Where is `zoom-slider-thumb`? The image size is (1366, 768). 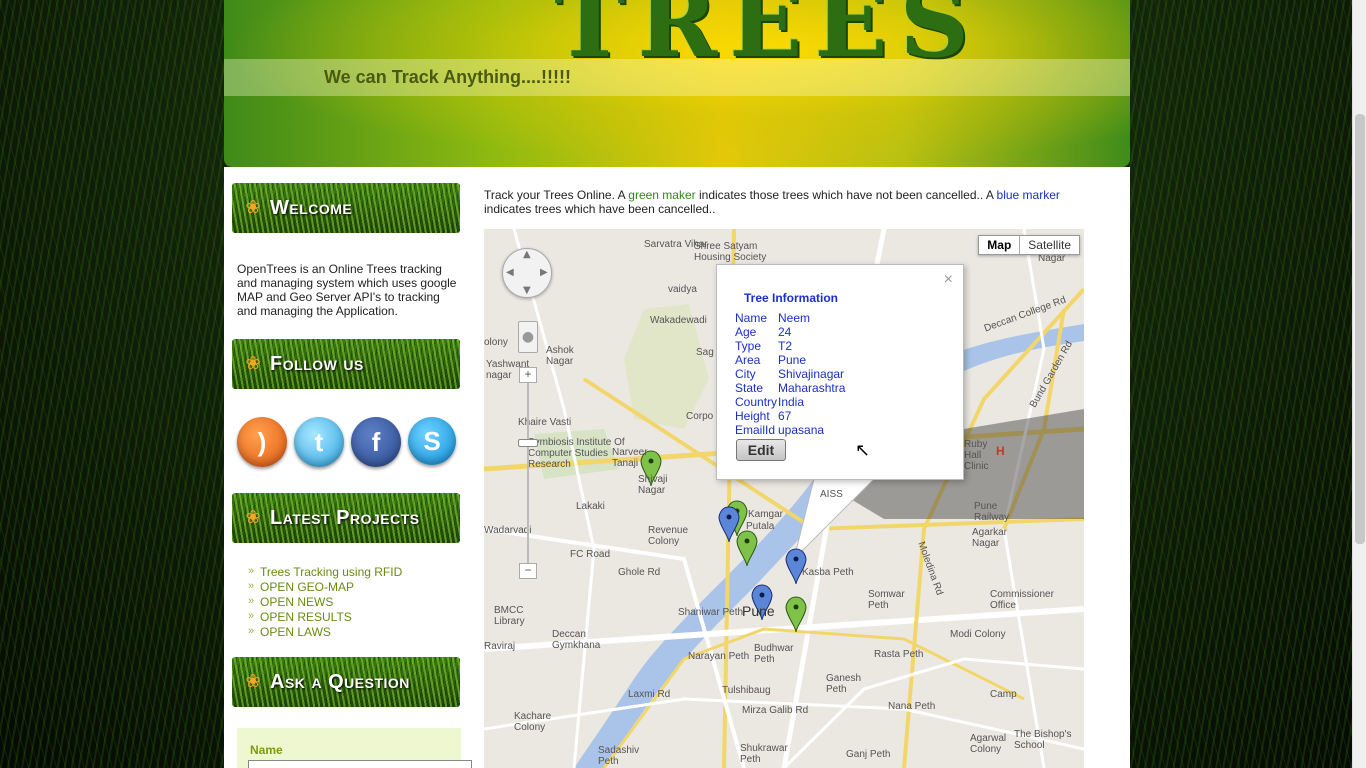
zoom-slider-thumb is located at coordinates (528, 443).